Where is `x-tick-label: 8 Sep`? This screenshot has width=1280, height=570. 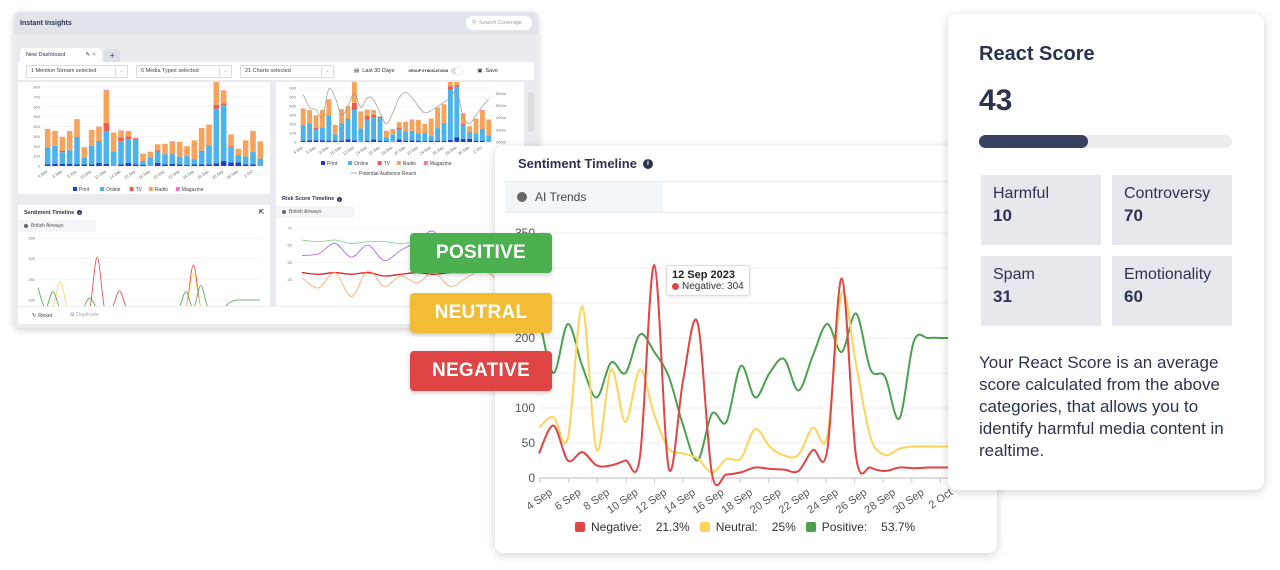 x-tick-label: 8 Sep is located at coordinates (72, 173).